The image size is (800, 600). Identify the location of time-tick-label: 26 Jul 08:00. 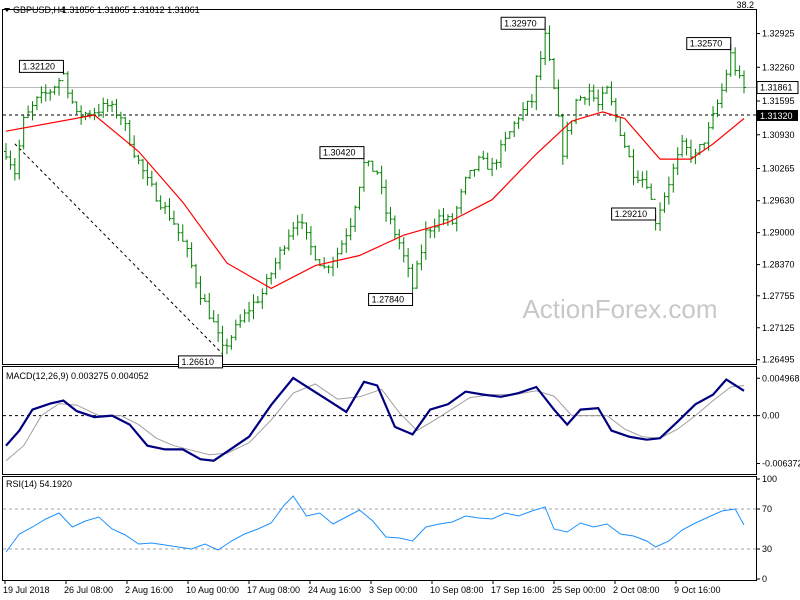
(88, 590).